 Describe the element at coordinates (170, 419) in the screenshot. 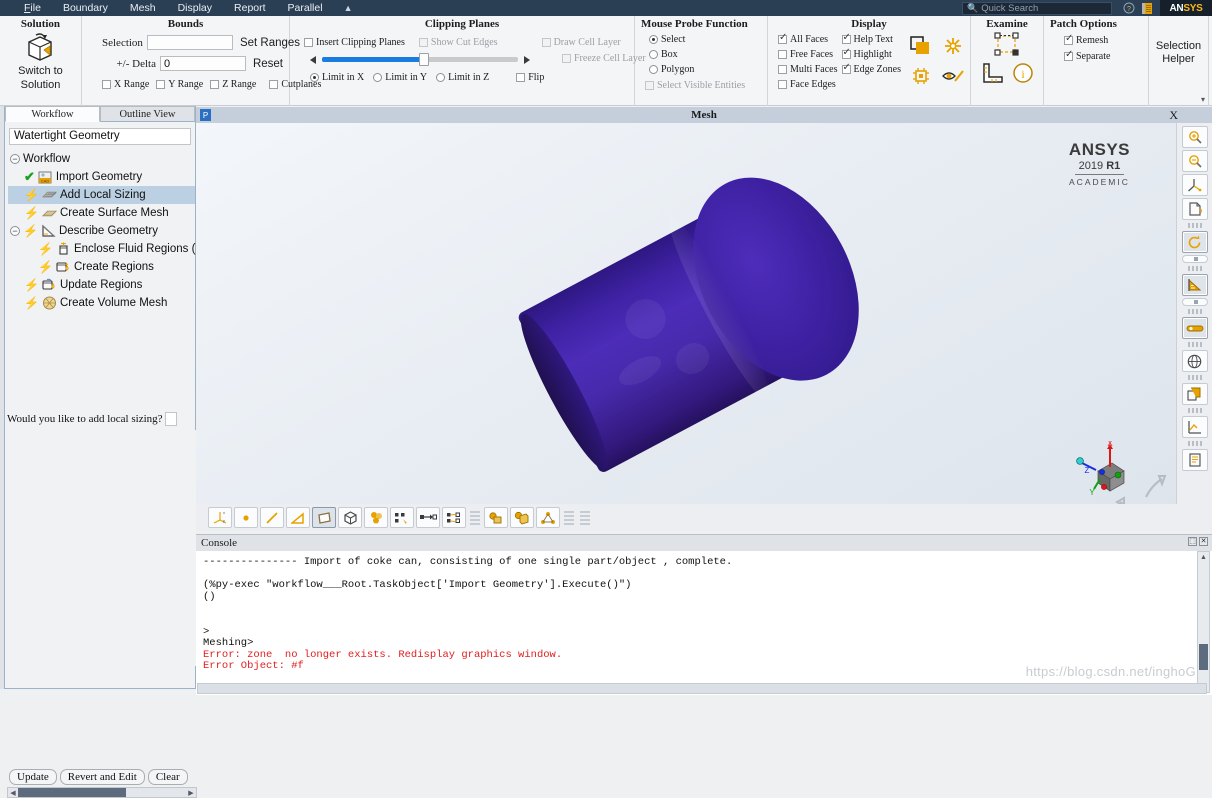

I see `task-prompt-input` at that location.